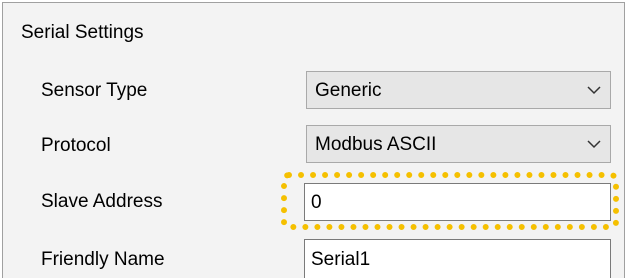  Describe the element at coordinates (94, 90) in the screenshot. I see `sensor-type-label: Sensor Type` at that location.